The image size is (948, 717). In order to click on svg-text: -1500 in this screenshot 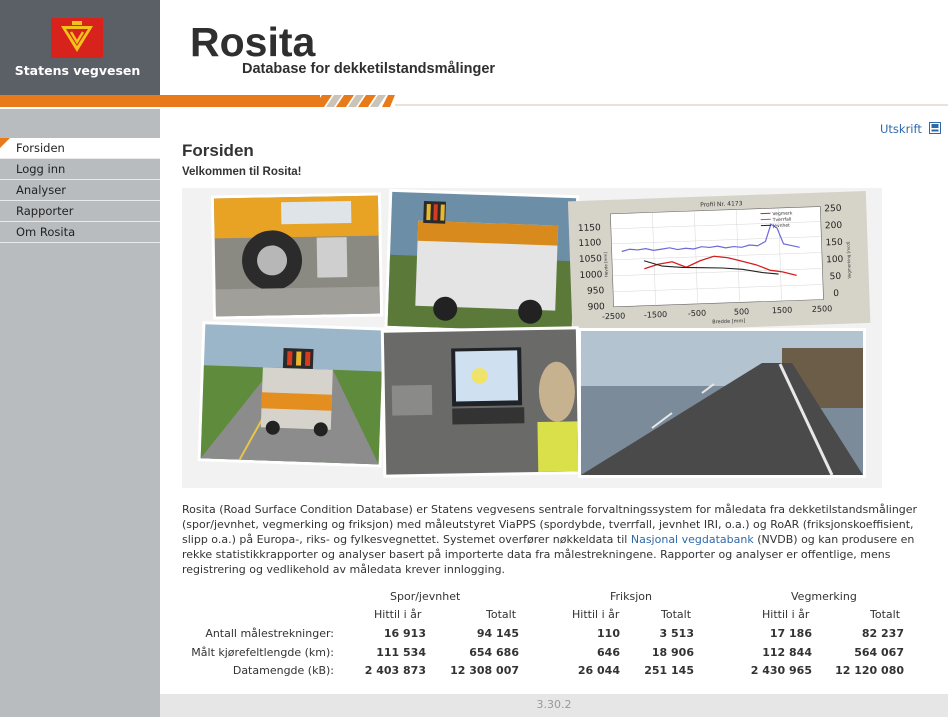, I will do `click(656, 315)`.